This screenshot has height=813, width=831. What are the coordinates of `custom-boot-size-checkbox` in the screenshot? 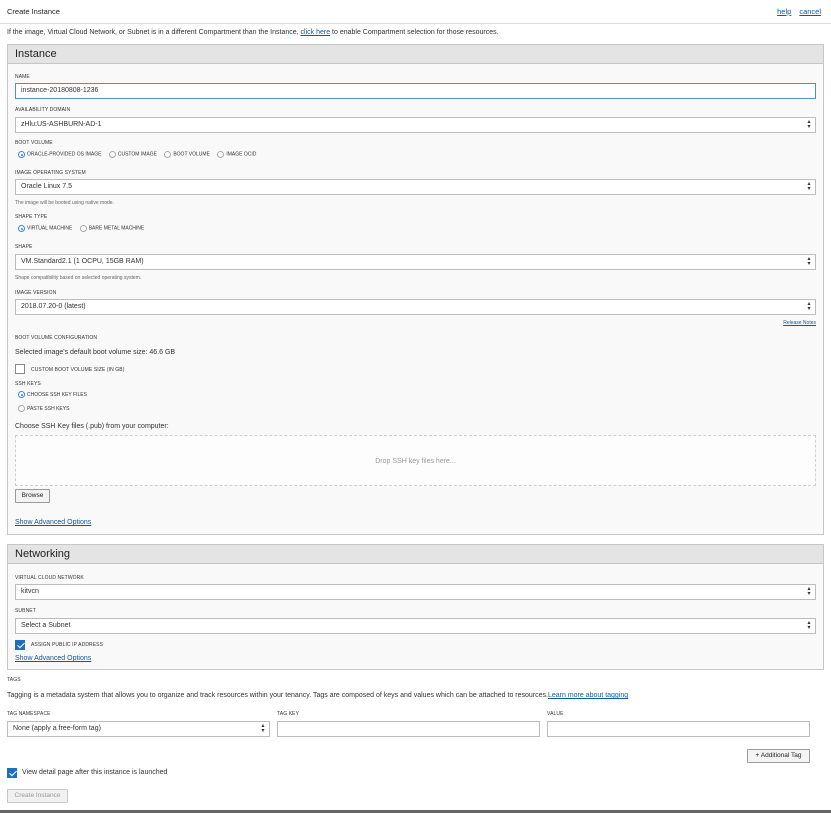 It's located at (20, 369).